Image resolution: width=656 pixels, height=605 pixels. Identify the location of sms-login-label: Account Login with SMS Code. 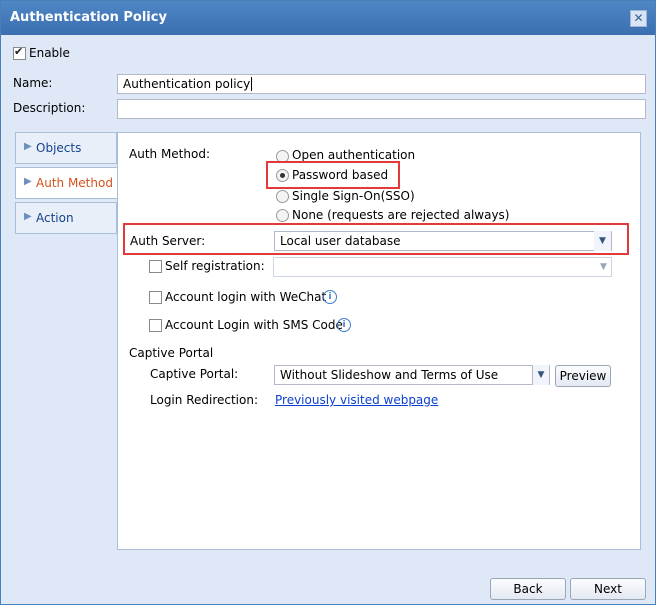
(254, 325).